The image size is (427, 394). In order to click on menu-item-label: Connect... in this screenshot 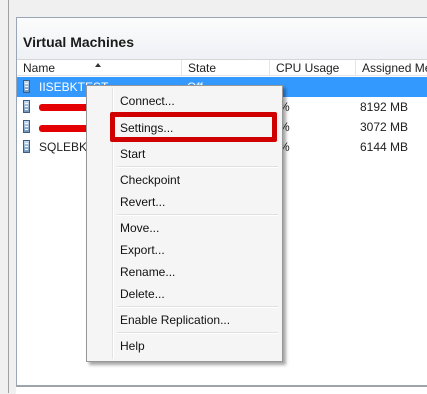, I will do `click(147, 101)`.